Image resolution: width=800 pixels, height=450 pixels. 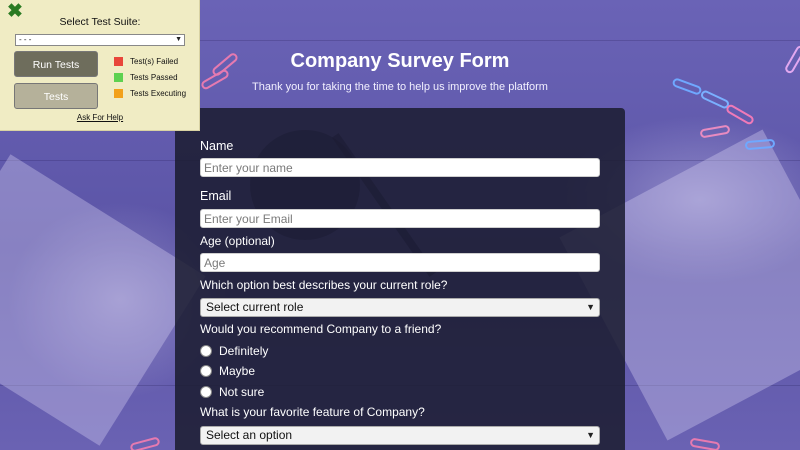 I want to click on passed-swatch, so click(x=118, y=77).